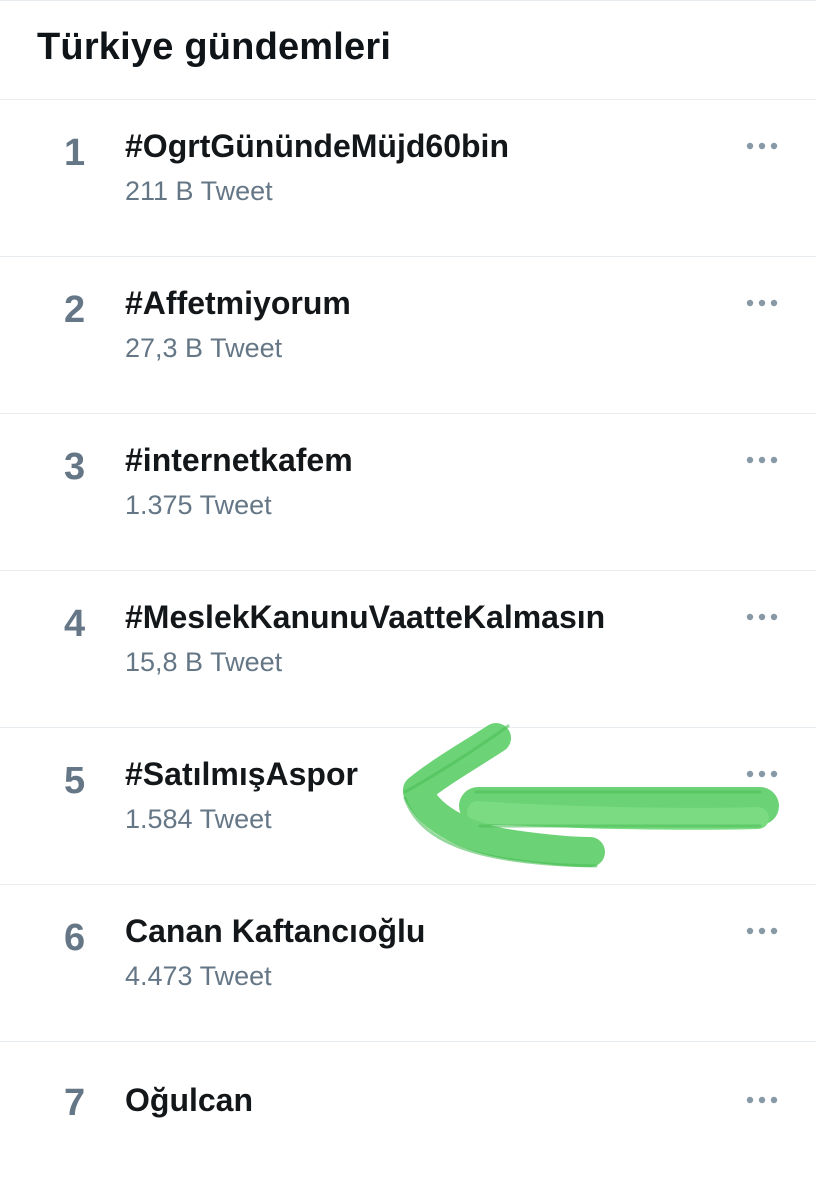 The height and width of the screenshot is (1202, 816). What do you see at coordinates (204, 662) in the screenshot?
I see `trend-tweet-count: 15,8 B Tweet` at bounding box center [204, 662].